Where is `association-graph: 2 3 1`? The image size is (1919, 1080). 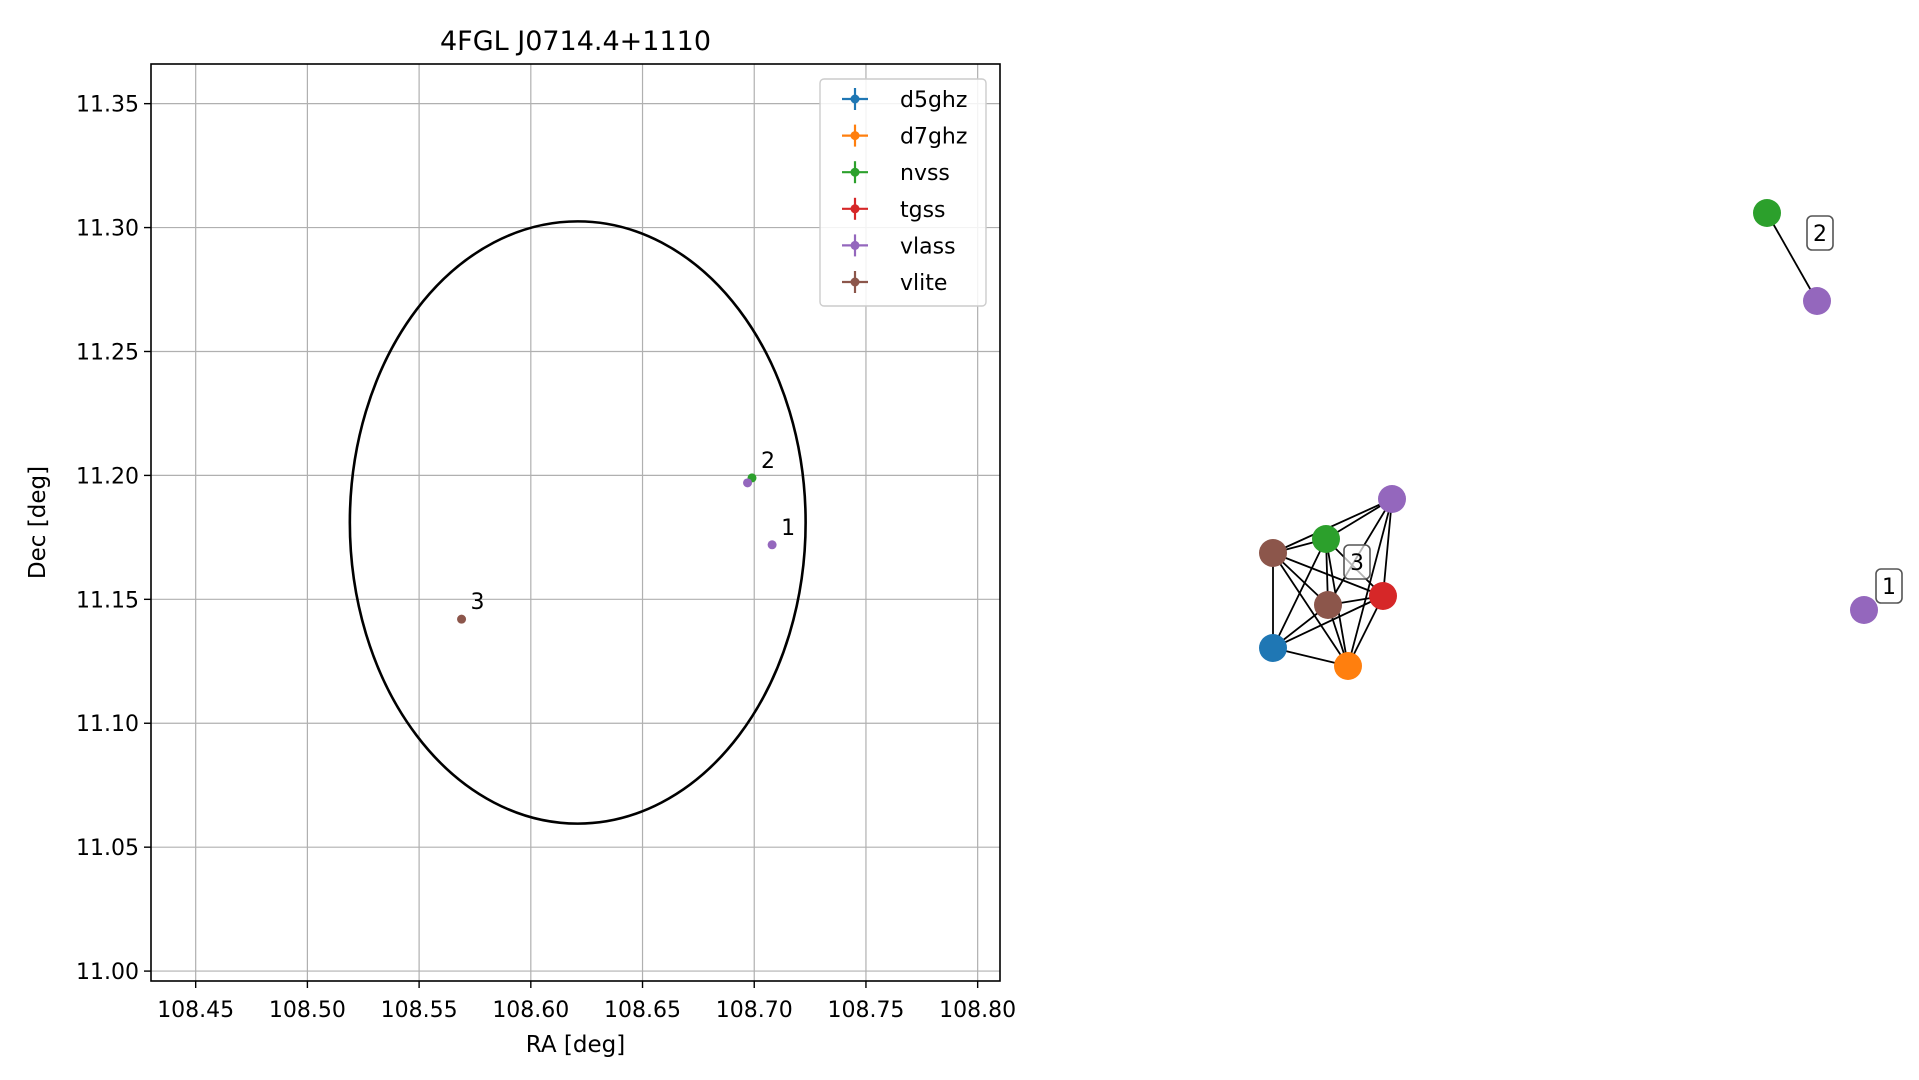 association-graph: 2 3 1 is located at coordinates (1581, 439).